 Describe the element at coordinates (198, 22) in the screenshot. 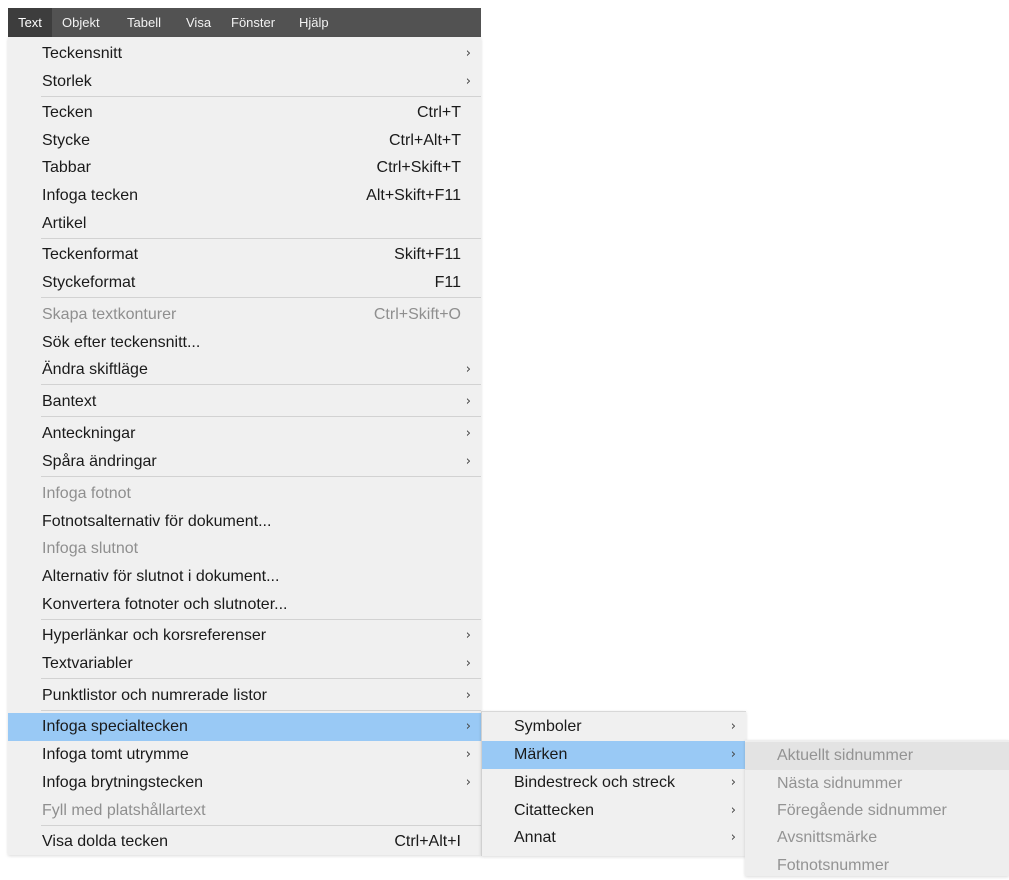

I see `menubar-visa: Visa` at that location.